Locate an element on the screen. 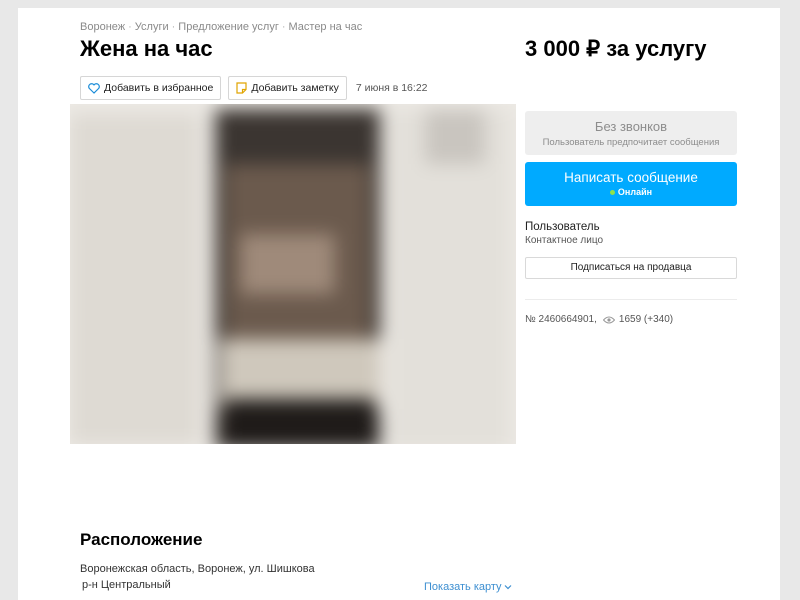 Image resolution: width=800 pixels, height=600 pixels. seller-role: Контактное лицо is located at coordinates (564, 240).